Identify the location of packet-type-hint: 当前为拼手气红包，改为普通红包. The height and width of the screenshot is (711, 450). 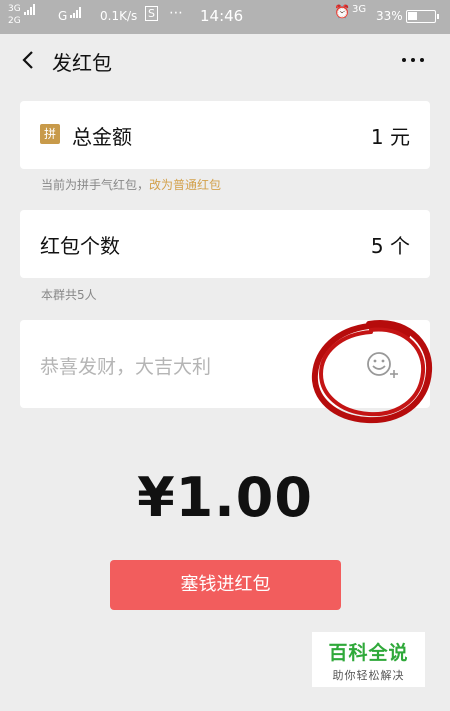
(131, 185).